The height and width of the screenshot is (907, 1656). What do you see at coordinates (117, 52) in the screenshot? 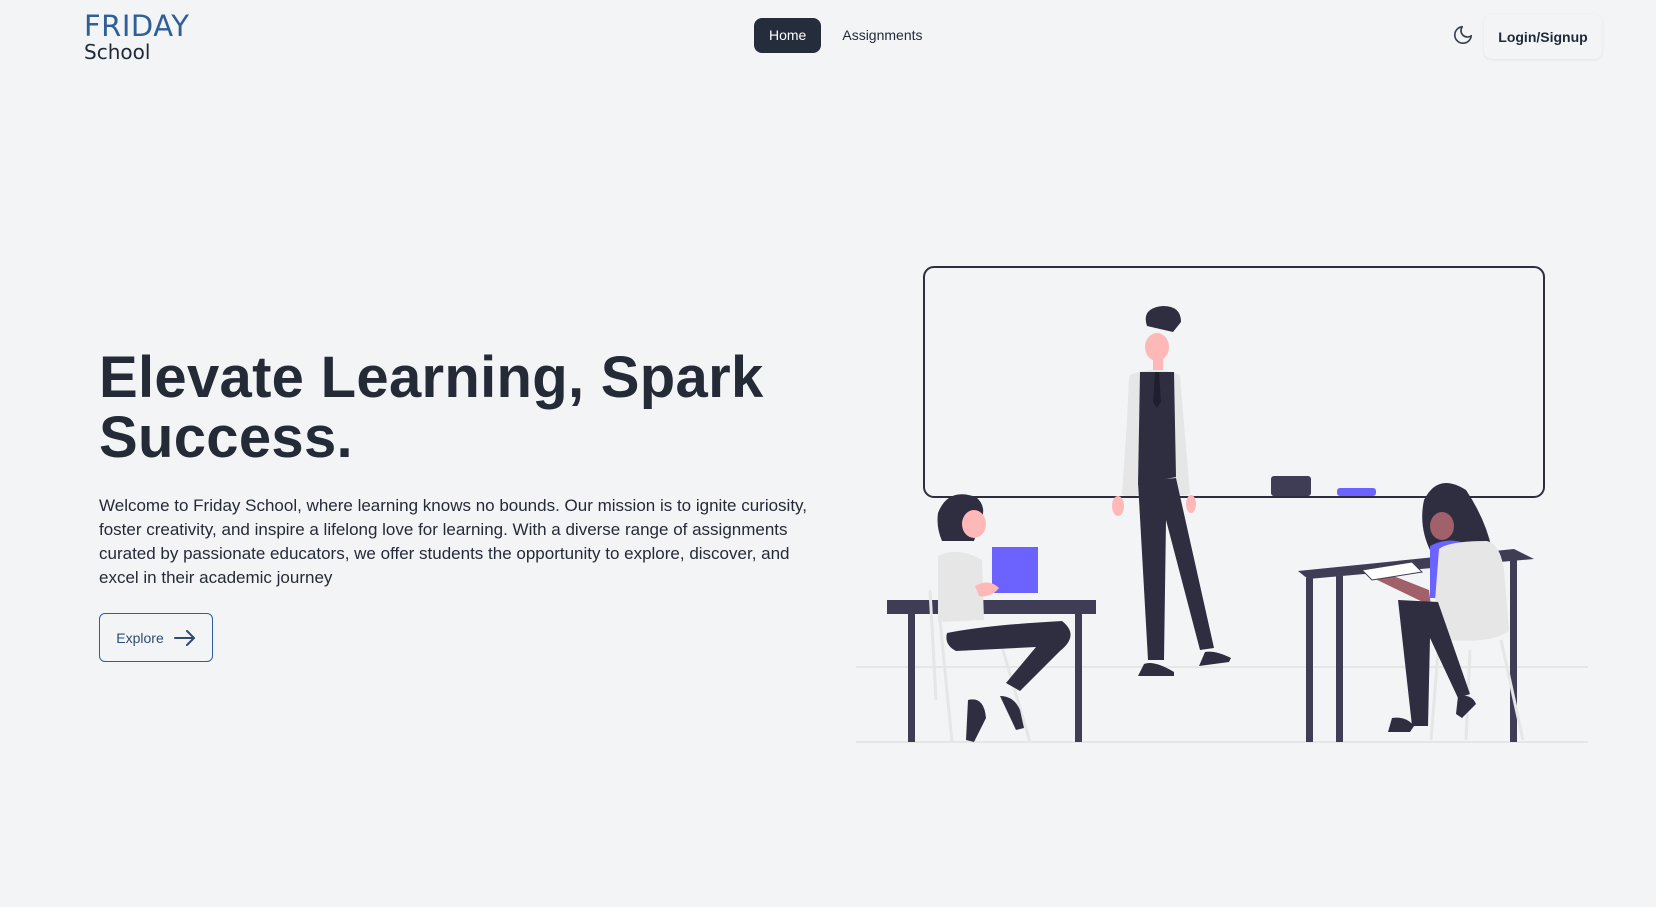
I see `logo-subtitle: School` at bounding box center [117, 52].